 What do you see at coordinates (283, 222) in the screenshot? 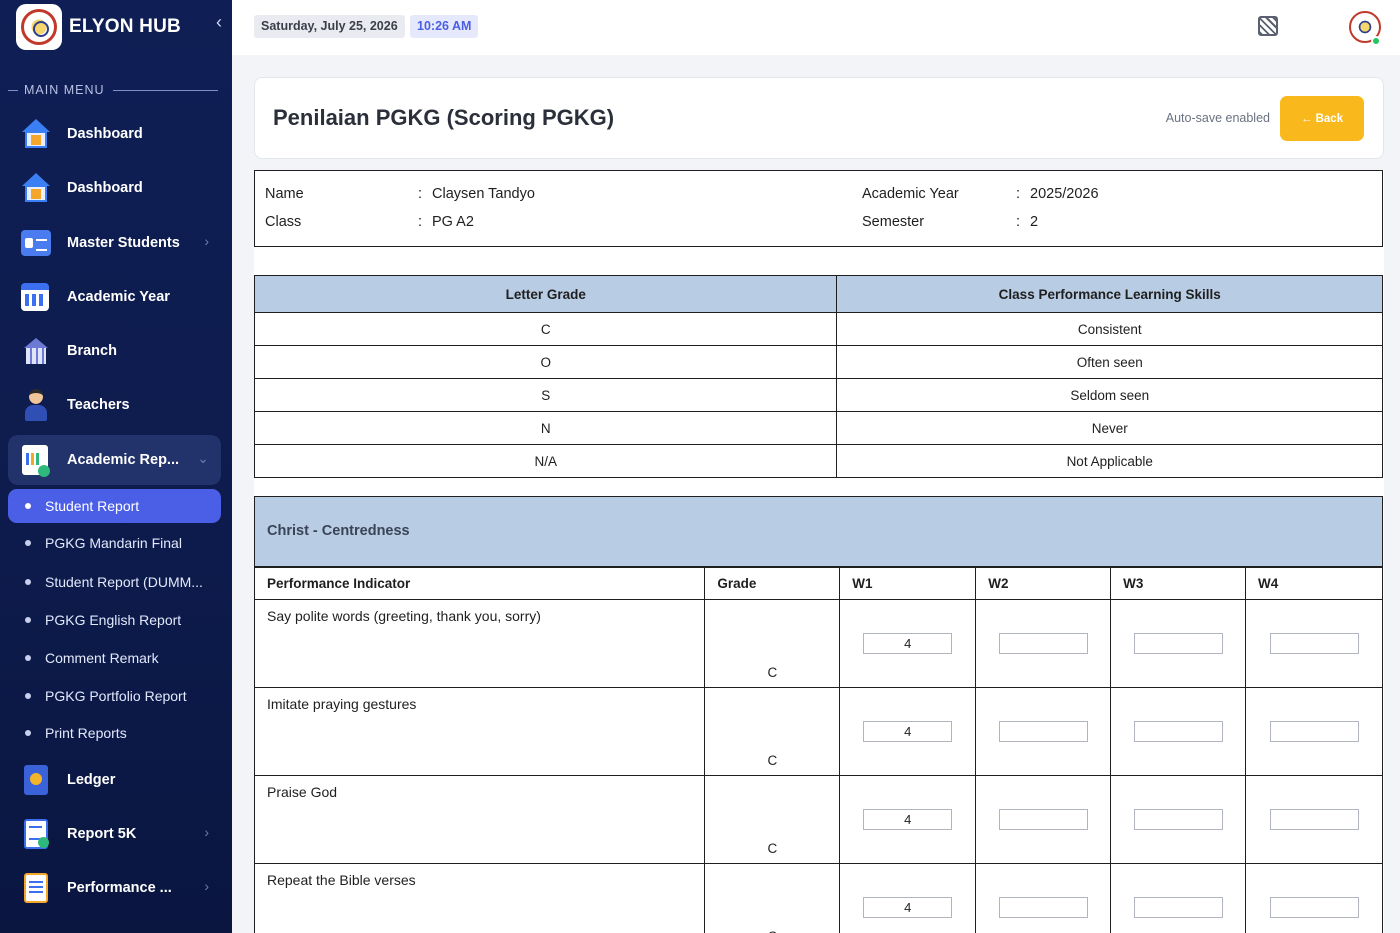
I see `class-label: Class` at bounding box center [283, 222].